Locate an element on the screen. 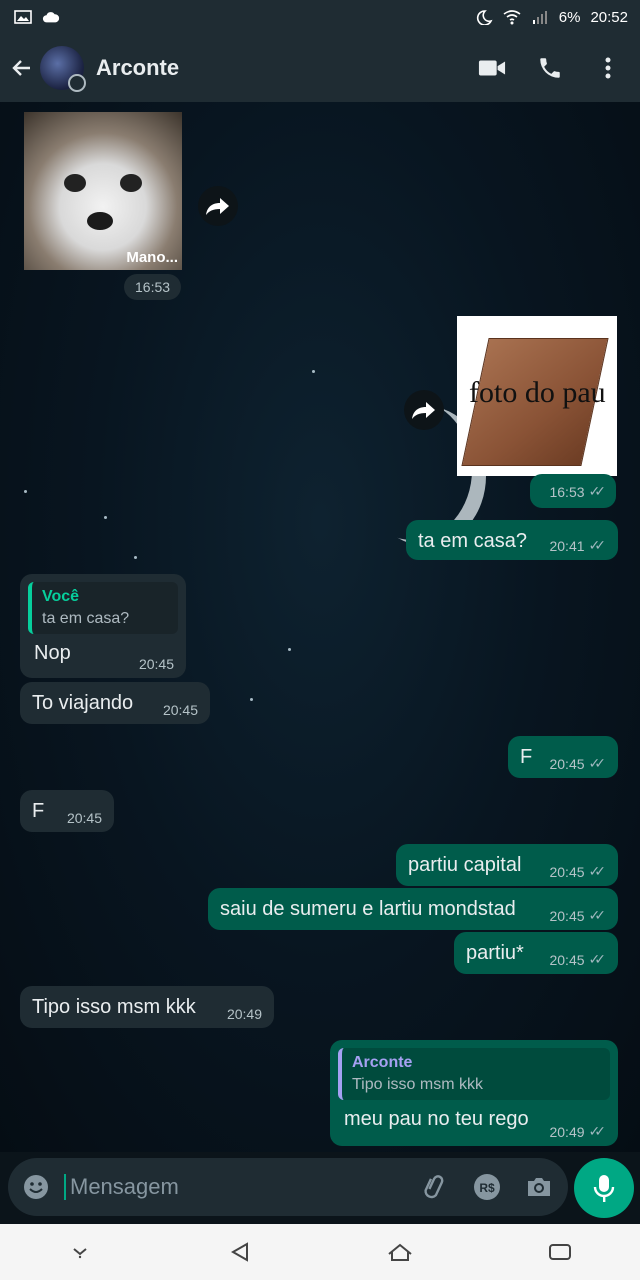 The height and width of the screenshot is (1280, 640). message-text: meu pau no teu rego is located at coordinates (436, 1119).